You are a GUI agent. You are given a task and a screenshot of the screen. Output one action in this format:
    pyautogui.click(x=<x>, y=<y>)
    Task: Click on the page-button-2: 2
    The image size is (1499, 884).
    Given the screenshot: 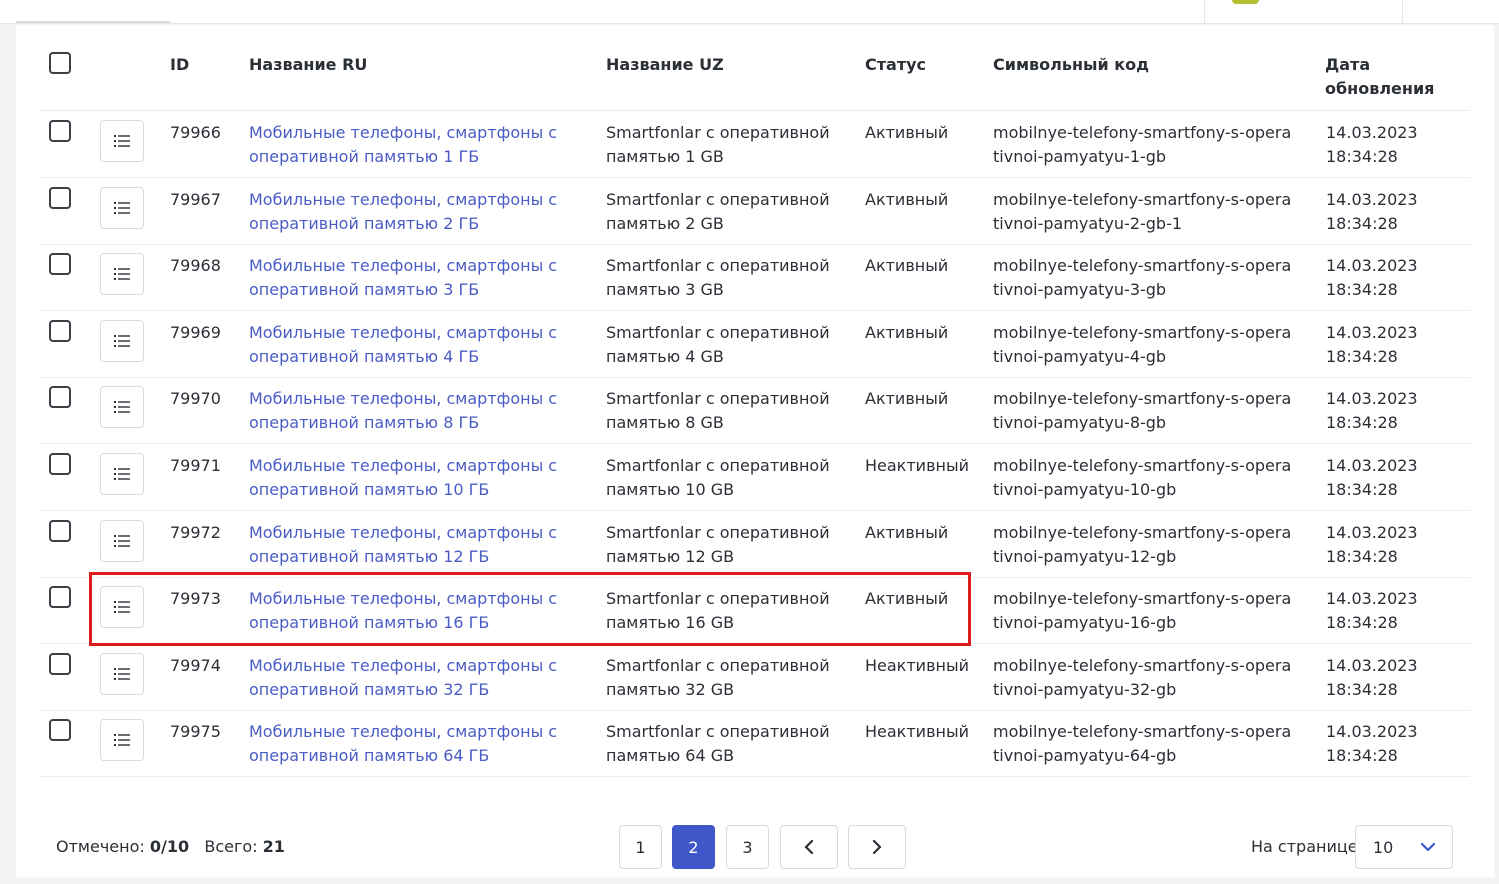 What is the action you would take?
    pyautogui.click(x=693, y=847)
    